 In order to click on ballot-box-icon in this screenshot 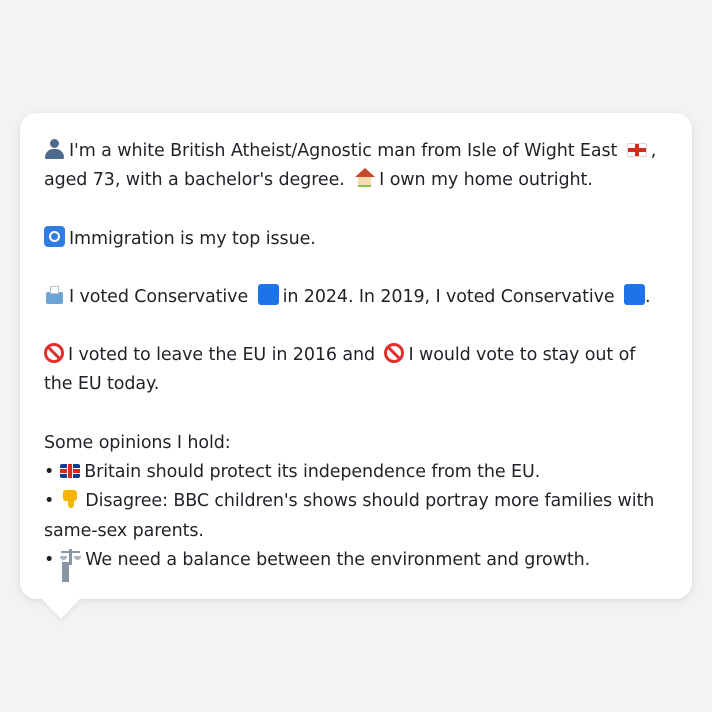, I will do `click(54, 294)`.